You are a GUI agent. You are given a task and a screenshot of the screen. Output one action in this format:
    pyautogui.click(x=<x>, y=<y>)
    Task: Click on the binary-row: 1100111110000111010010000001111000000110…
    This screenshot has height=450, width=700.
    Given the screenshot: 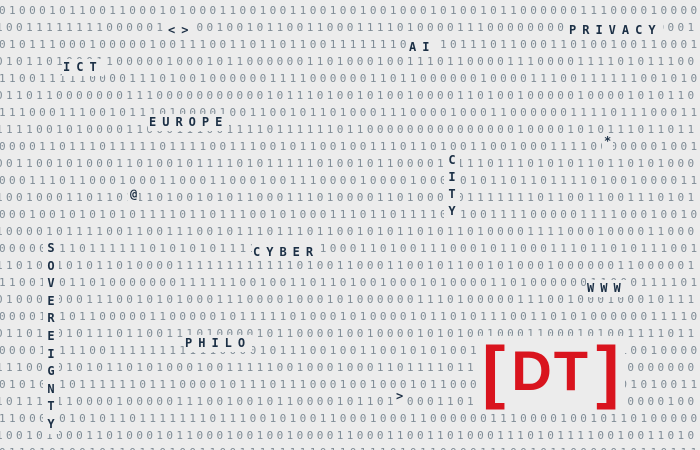 What is the action you would take?
    pyautogui.click(x=350, y=78)
    